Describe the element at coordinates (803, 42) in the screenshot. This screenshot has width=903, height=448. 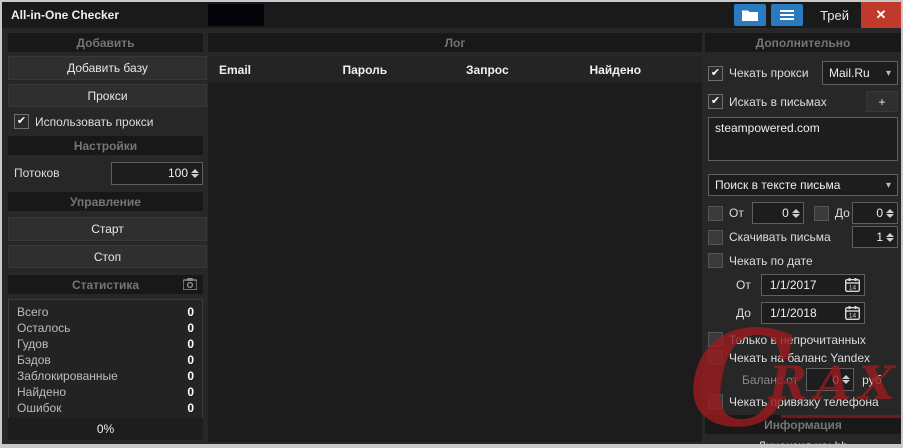
I see `extra-section-header: Дополнительно` at that location.